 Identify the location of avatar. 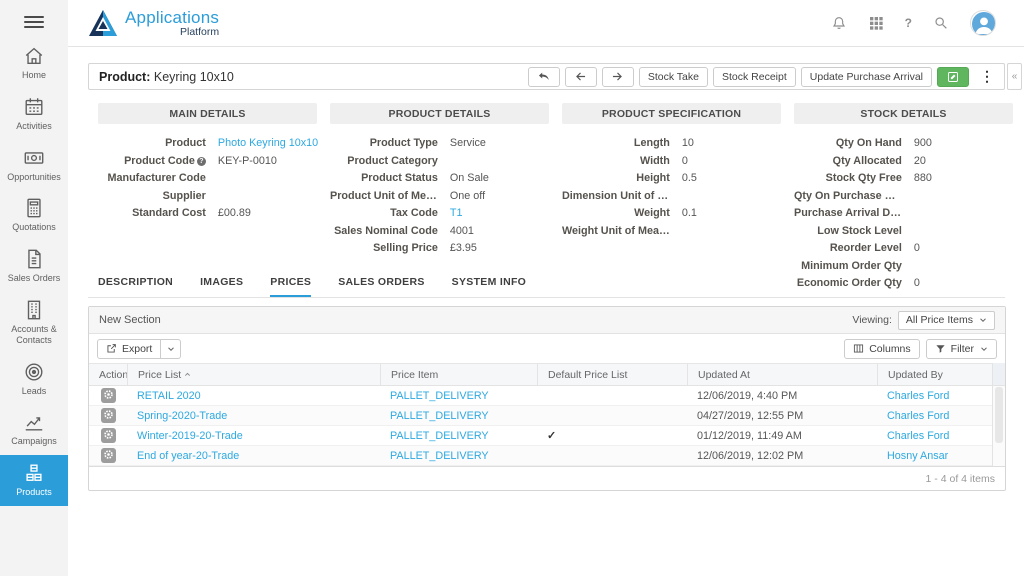
(983, 23).